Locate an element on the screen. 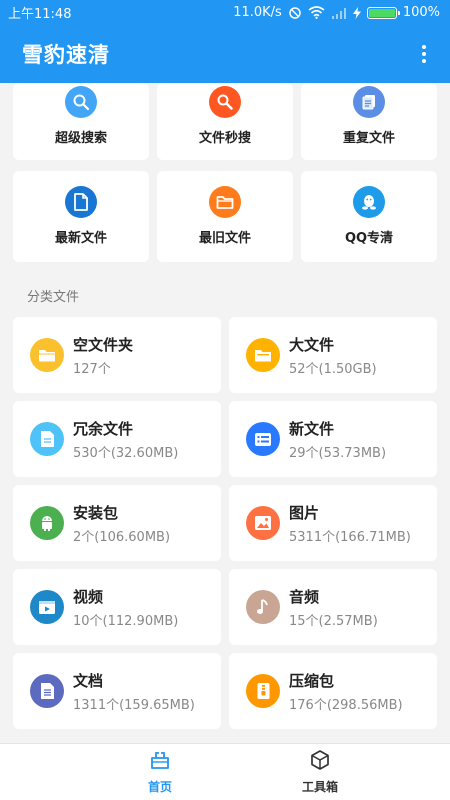  category-name: 图片 is located at coordinates (304, 512).